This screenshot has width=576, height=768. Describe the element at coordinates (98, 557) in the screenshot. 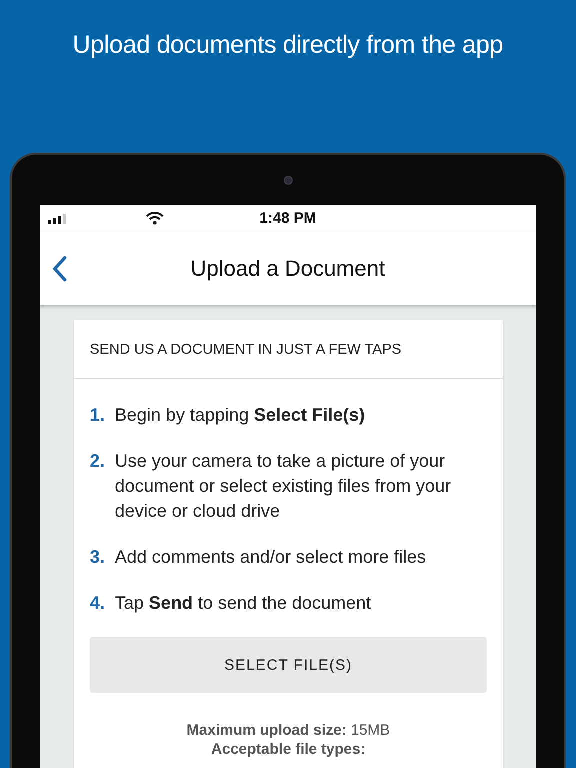

I see `step-number: 3.` at that location.